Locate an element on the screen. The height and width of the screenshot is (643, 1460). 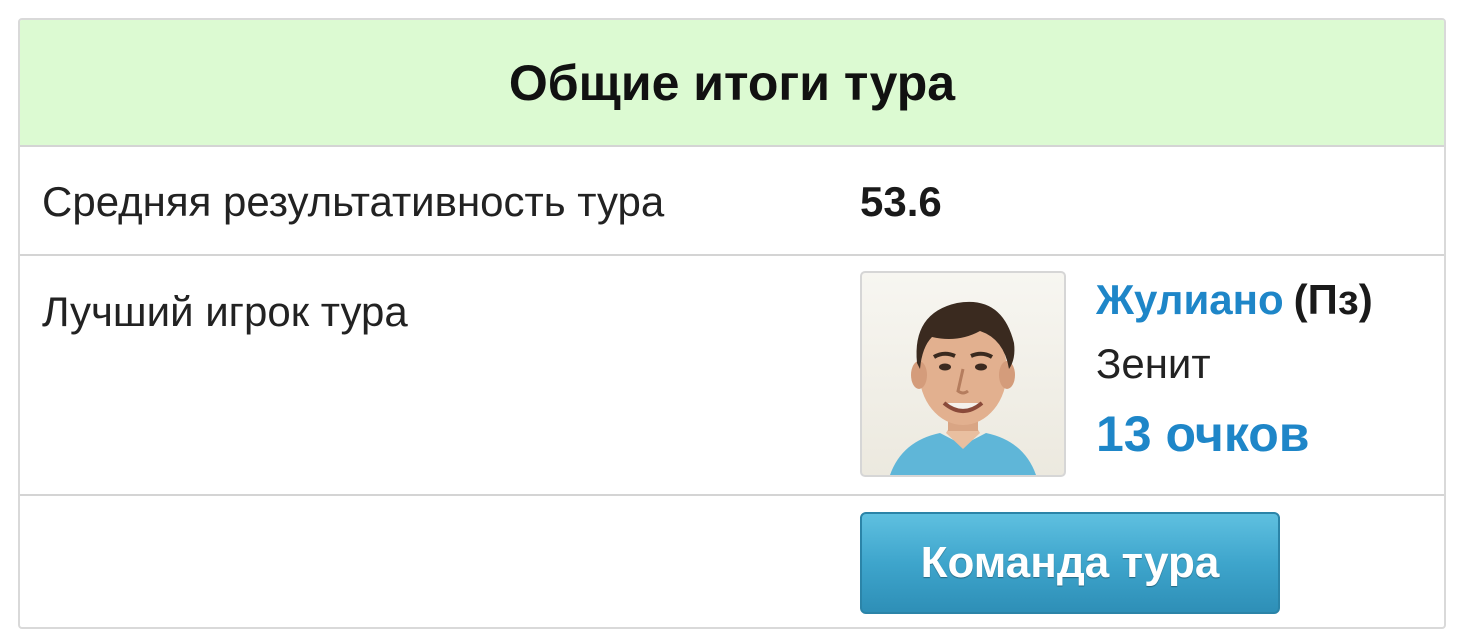
team-of-round-button: Команда тура is located at coordinates (1070, 563).